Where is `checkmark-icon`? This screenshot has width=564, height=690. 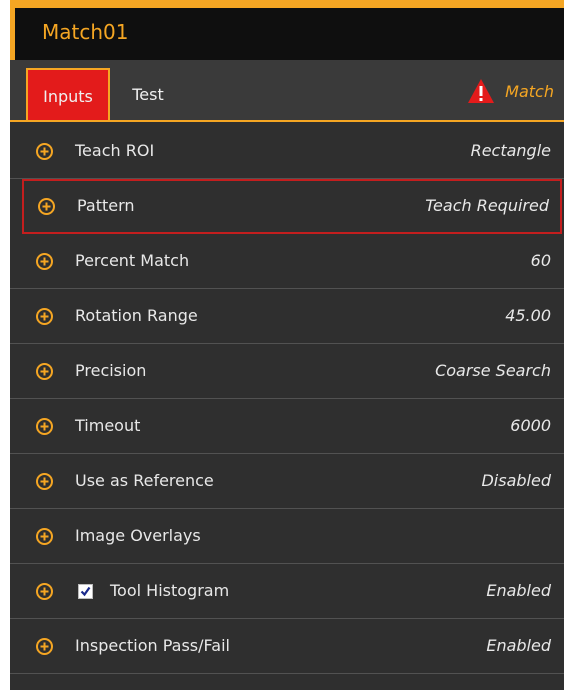 checkmark-icon is located at coordinates (85, 591).